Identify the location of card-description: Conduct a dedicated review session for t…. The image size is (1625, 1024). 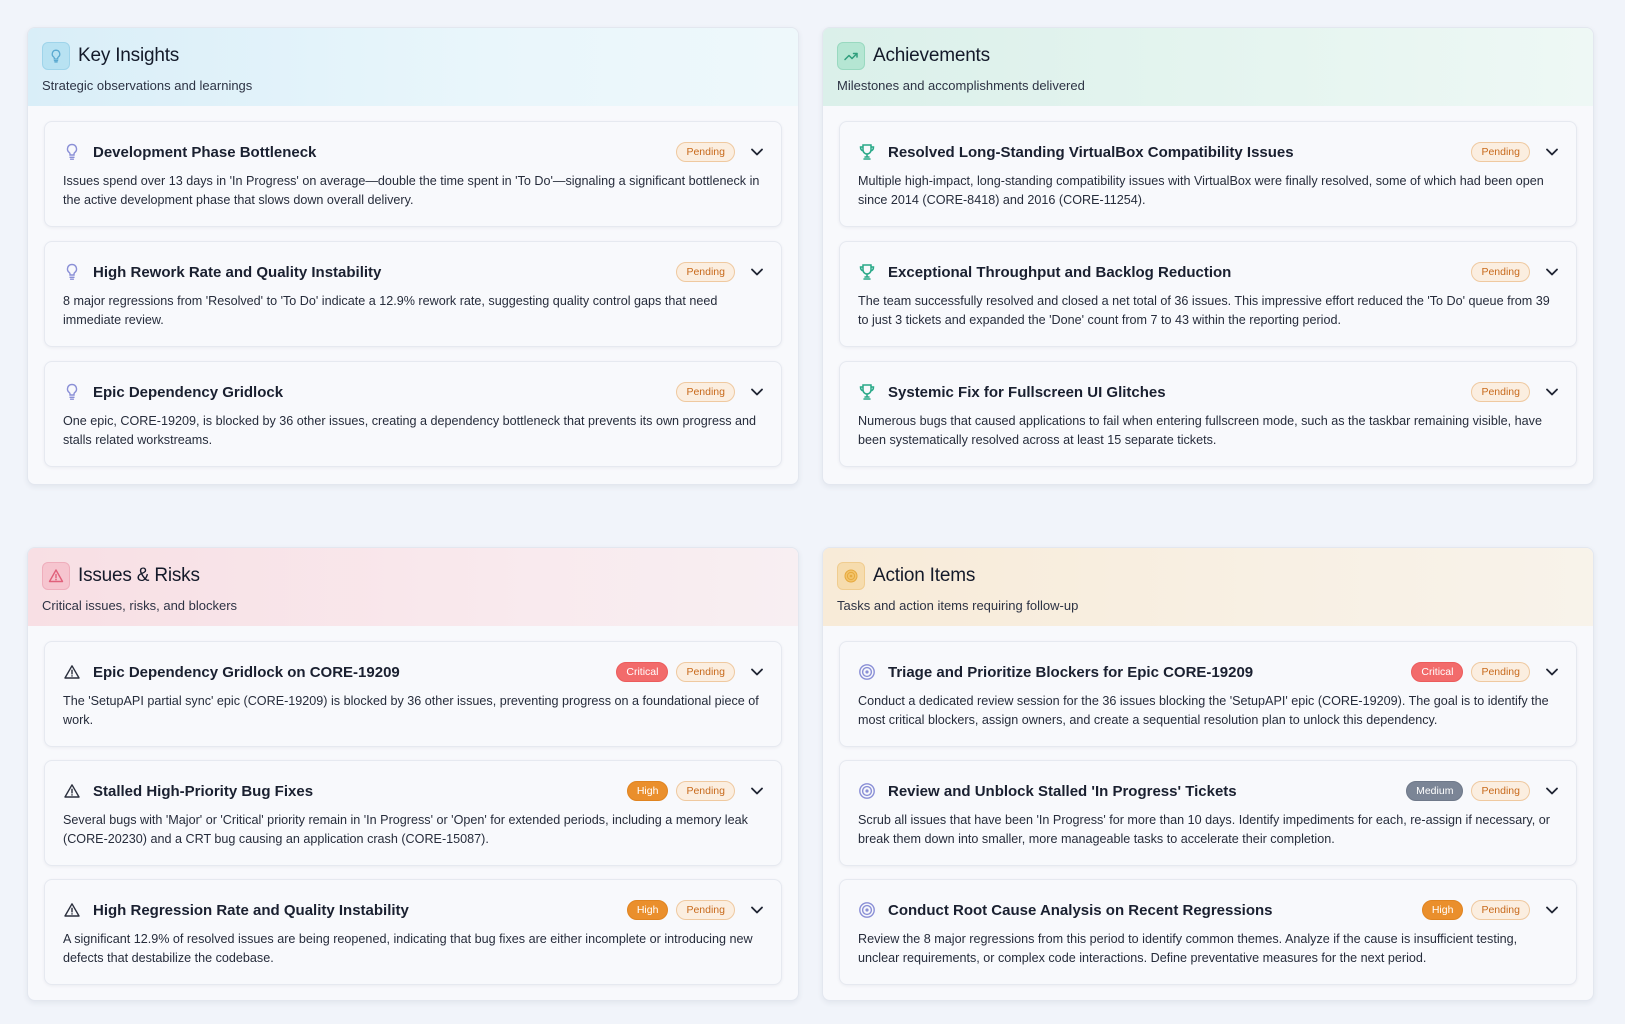
(1203, 710).